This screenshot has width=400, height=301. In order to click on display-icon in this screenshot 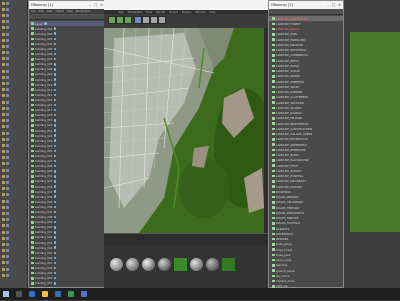, I will do `click(162, 20)`.